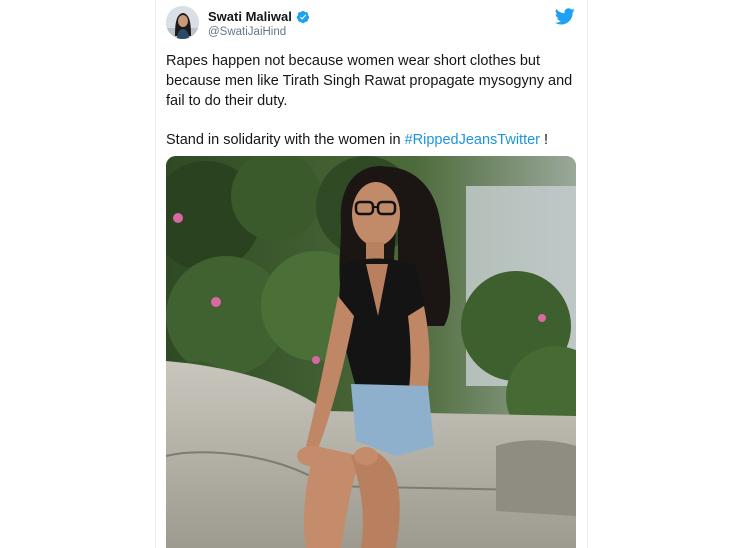 The width and height of the screenshot is (730, 548). Describe the element at coordinates (285, 140) in the screenshot. I see `tweet-text-prefix: Stand in solidarity with the women in` at that location.